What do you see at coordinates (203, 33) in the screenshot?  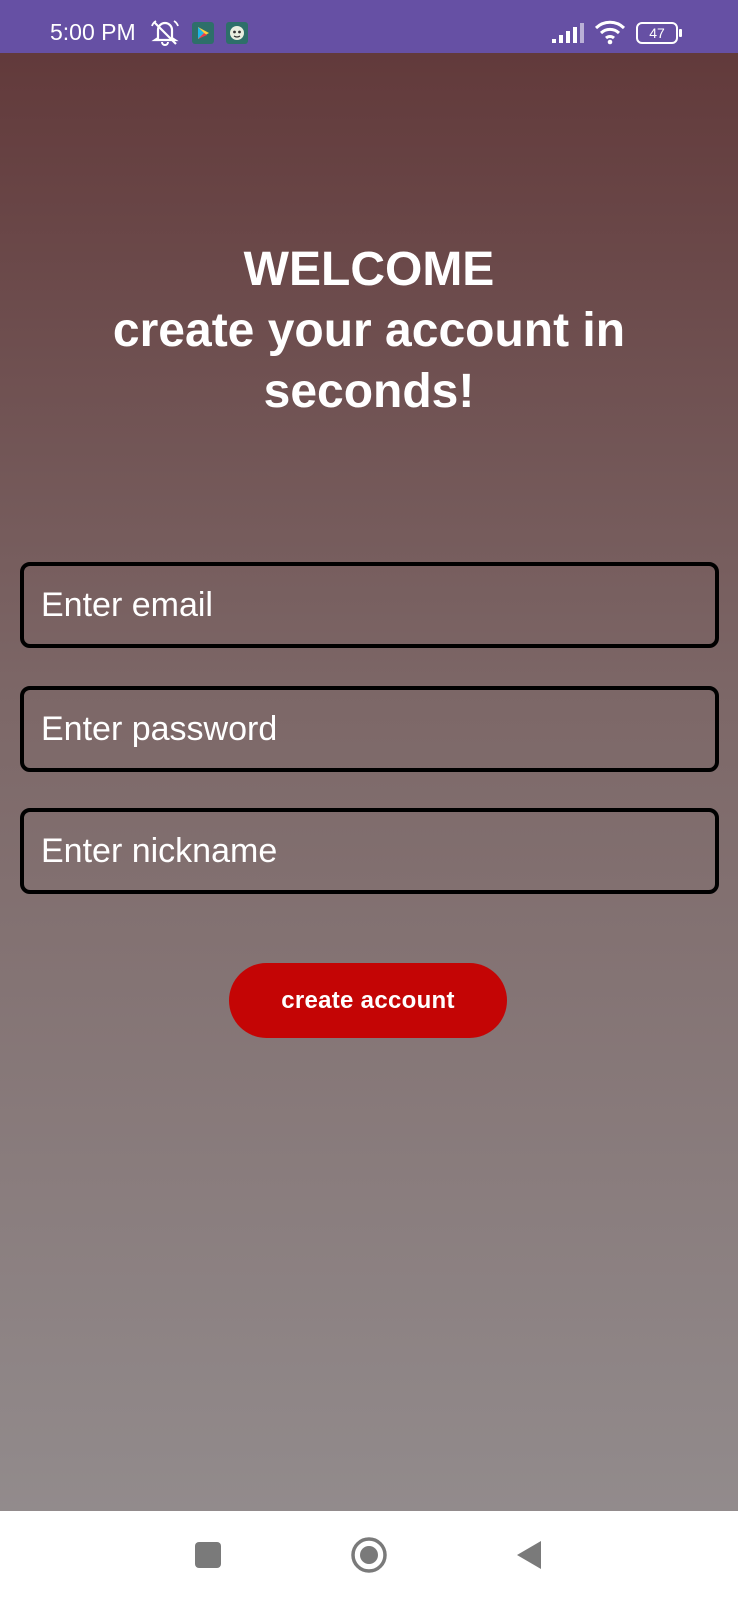 I see `app-notification-icon` at bounding box center [203, 33].